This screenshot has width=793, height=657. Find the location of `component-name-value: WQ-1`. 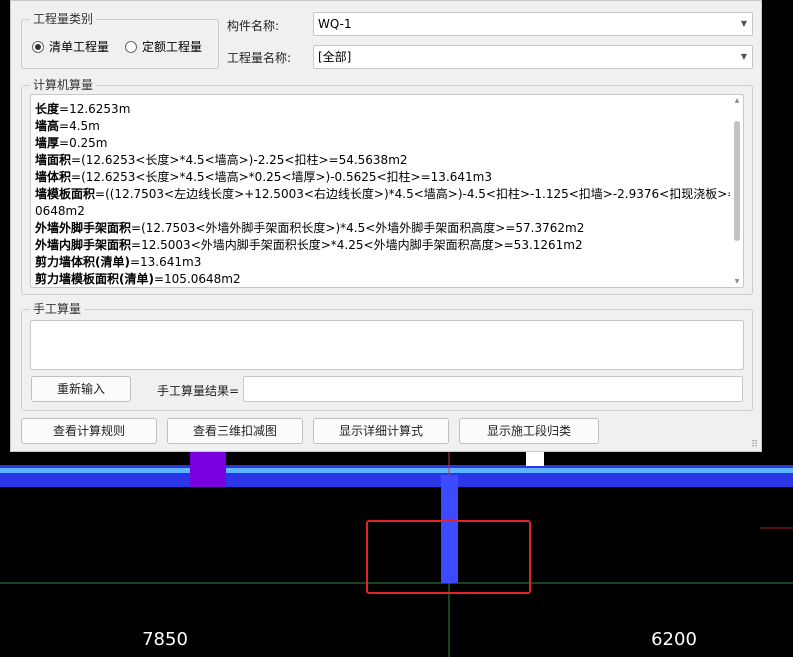

component-name-value: WQ-1 is located at coordinates (335, 24).